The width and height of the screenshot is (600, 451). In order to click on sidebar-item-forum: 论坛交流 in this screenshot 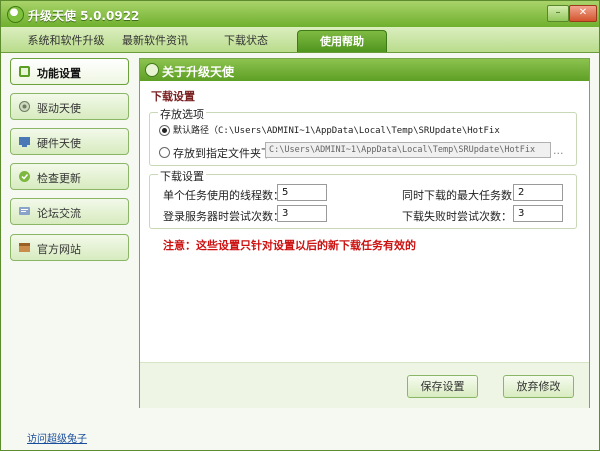, I will do `click(69, 211)`.